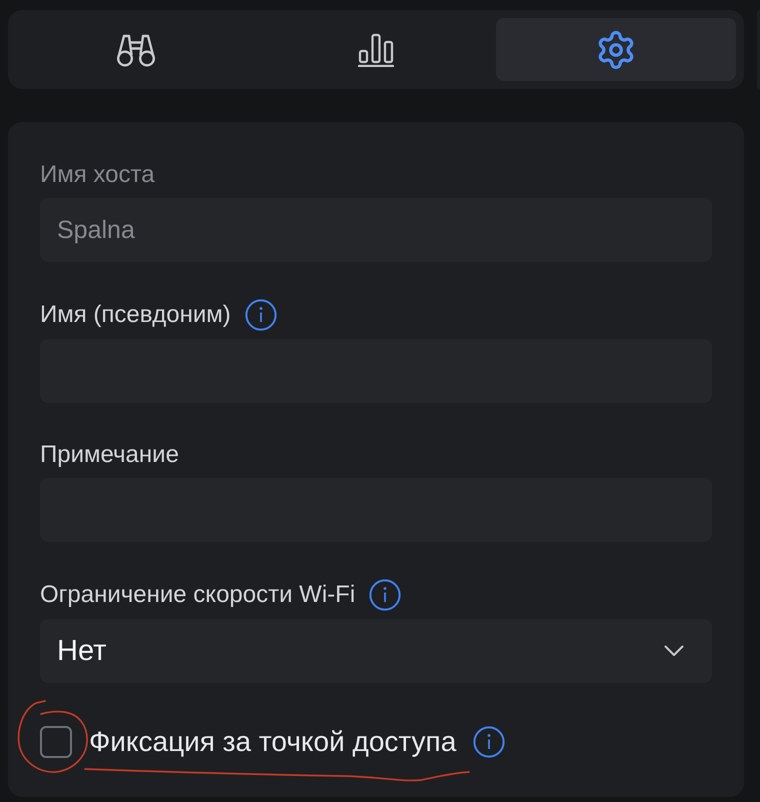 The height and width of the screenshot is (802, 760). I want to click on checkbox-label: Фиксация за точкой доступа, so click(272, 742).